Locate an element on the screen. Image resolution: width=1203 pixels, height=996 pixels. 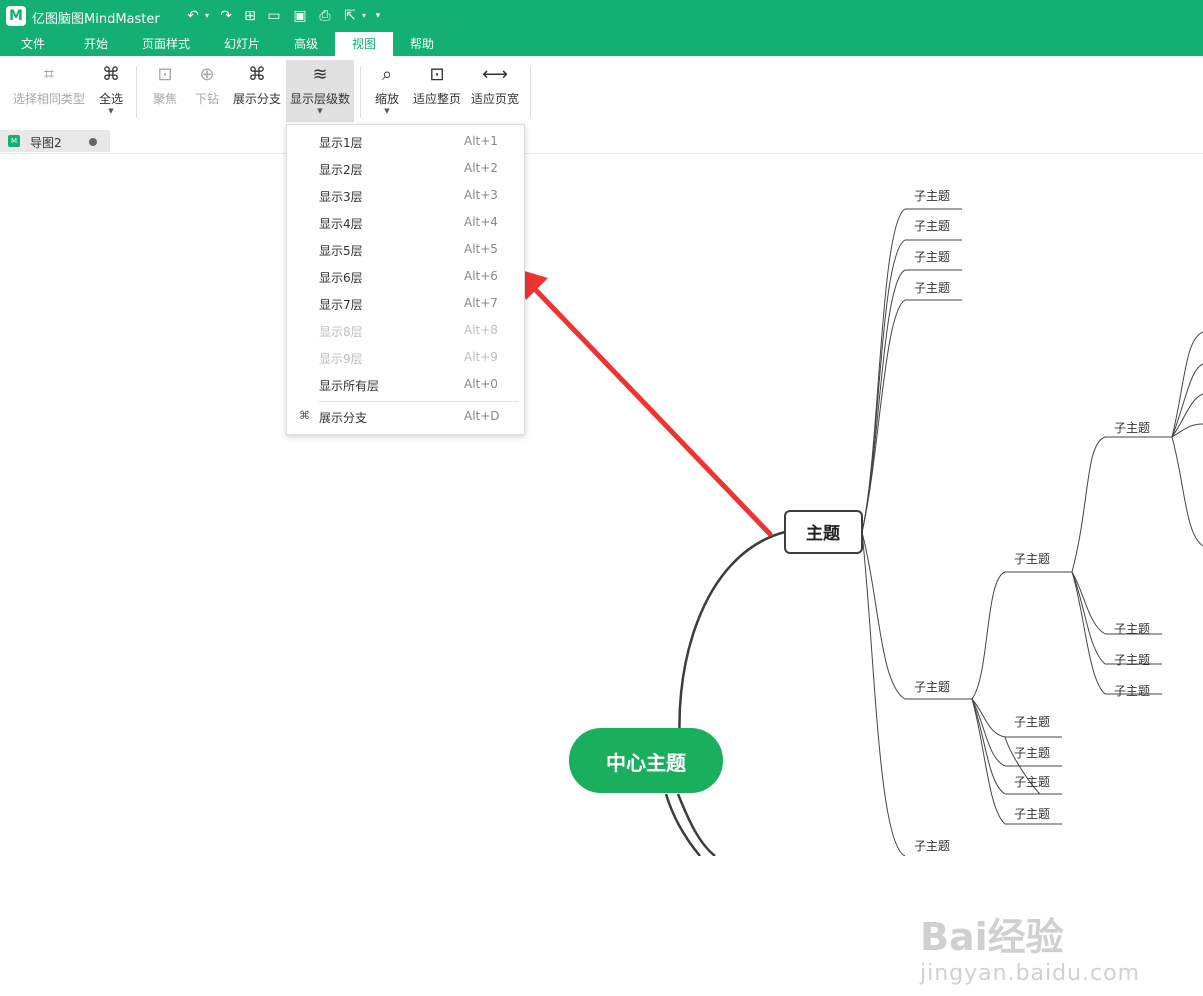
menu-tab-page-style: 页面样式 is located at coordinates (166, 44).